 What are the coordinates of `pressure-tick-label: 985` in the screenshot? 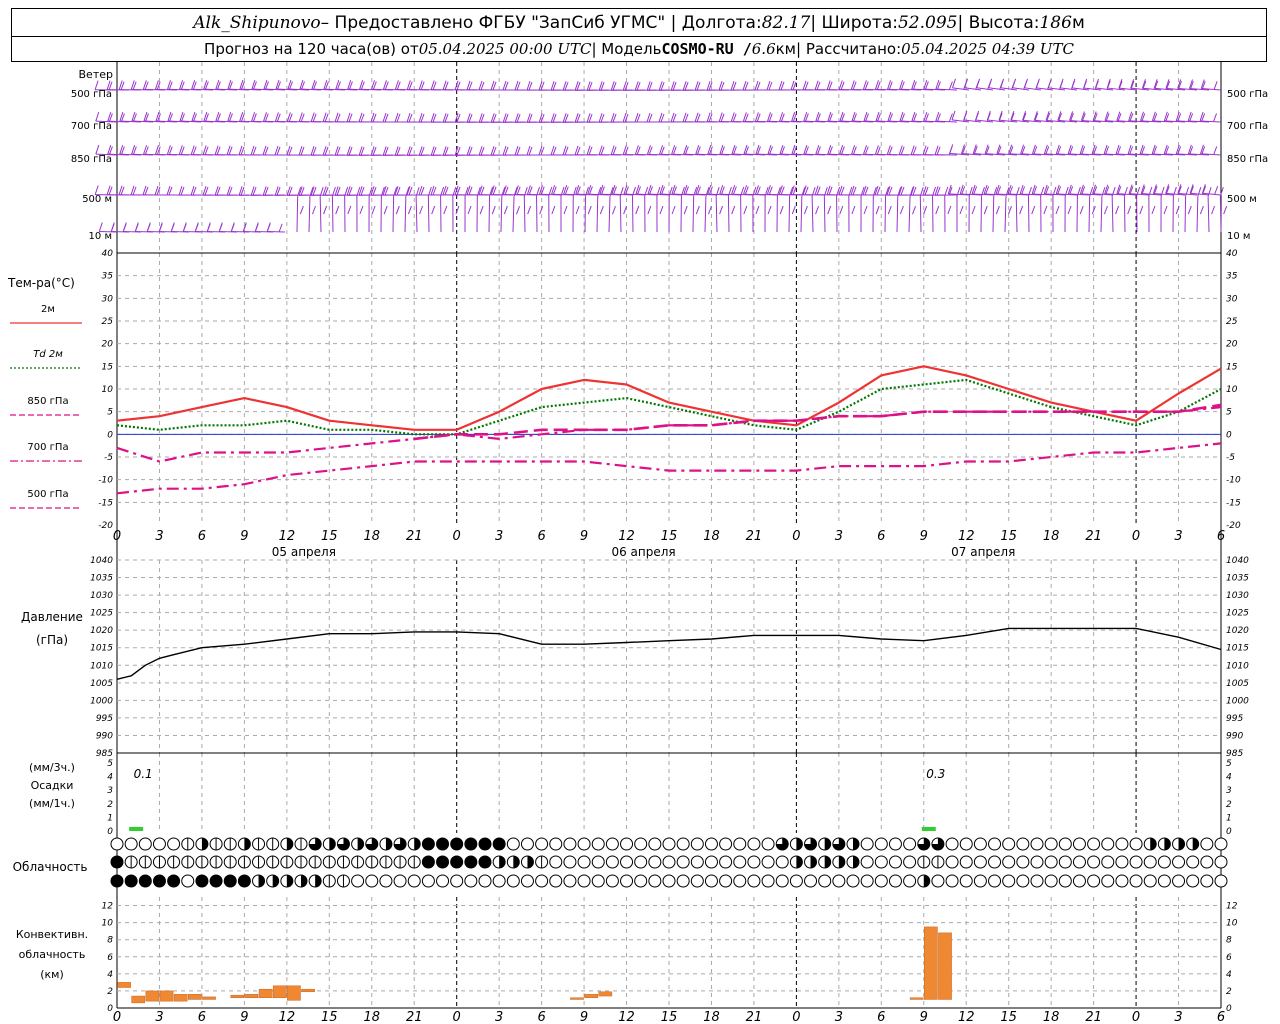 It's located at (104, 754).